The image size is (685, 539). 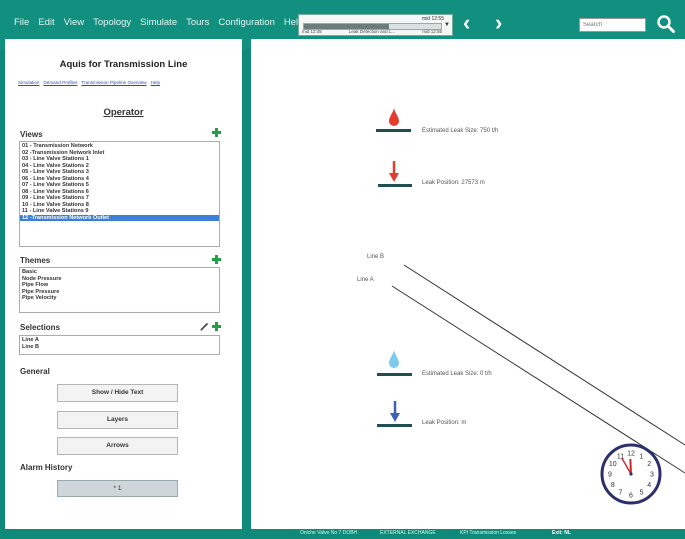 I want to click on alarm-history-header: Alarm History, so click(x=46, y=467).